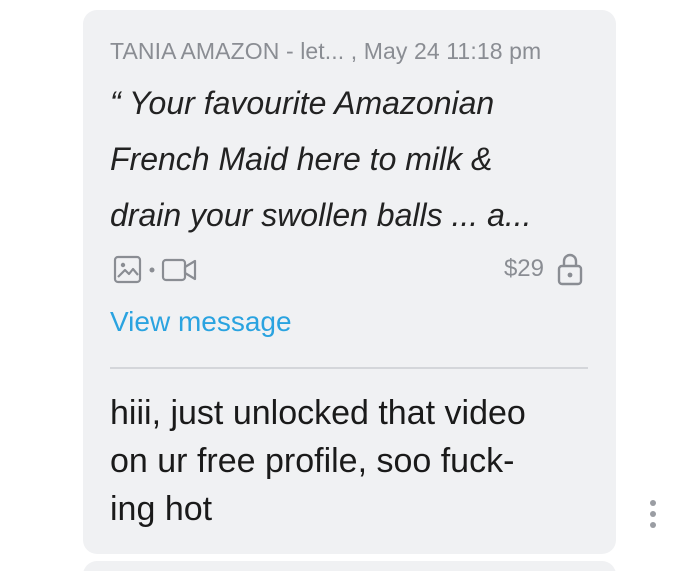  What do you see at coordinates (349, 566) in the screenshot?
I see `next-message-bubble` at bounding box center [349, 566].